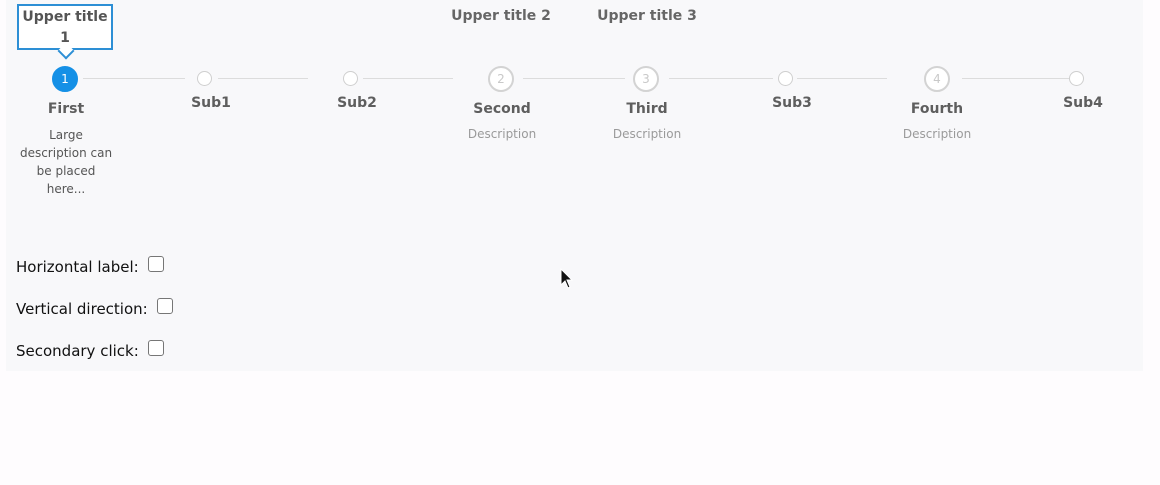 The height and width of the screenshot is (485, 1160). Describe the element at coordinates (647, 16) in the screenshot. I see `upper-title-3: Upper title 3` at that location.